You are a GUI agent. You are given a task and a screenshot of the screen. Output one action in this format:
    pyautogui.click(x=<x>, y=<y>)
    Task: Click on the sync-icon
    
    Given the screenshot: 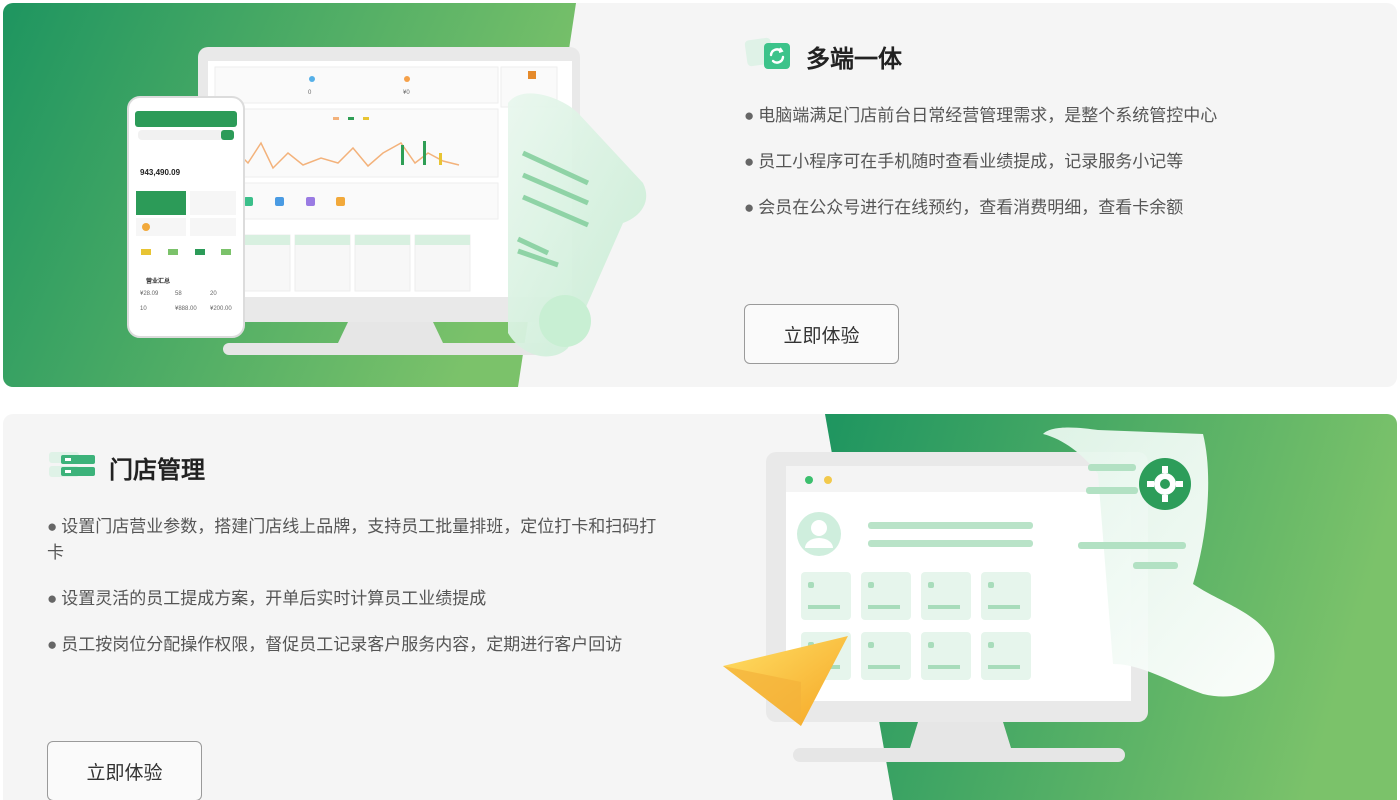 What is the action you would take?
    pyautogui.click(x=769, y=56)
    